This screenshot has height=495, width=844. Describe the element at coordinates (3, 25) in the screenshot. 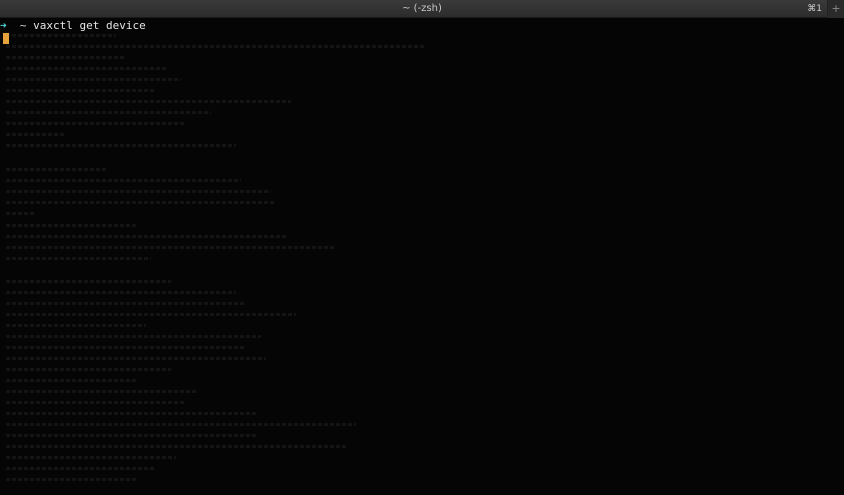

I see `prompt-arrow-icon: ➜` at that location.